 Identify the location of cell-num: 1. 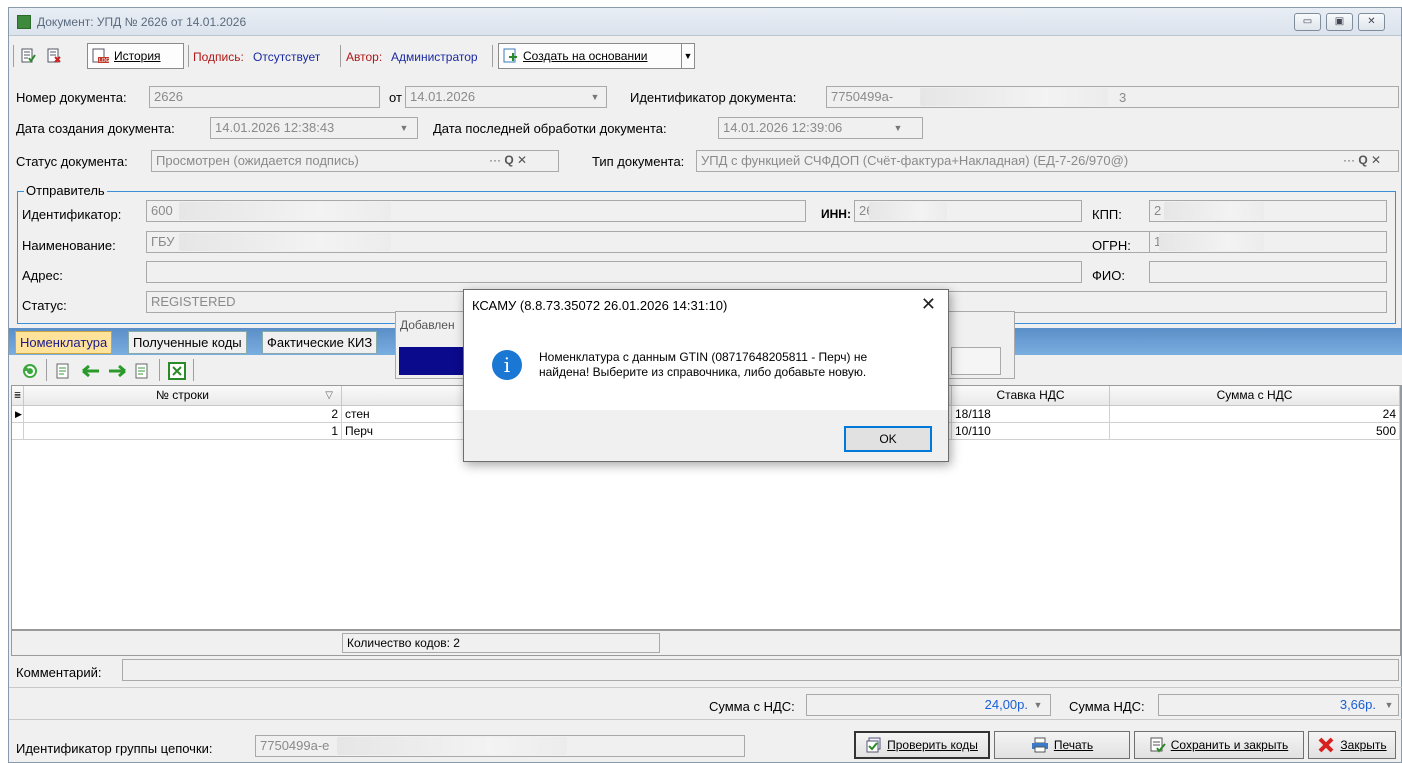
(183, 431).